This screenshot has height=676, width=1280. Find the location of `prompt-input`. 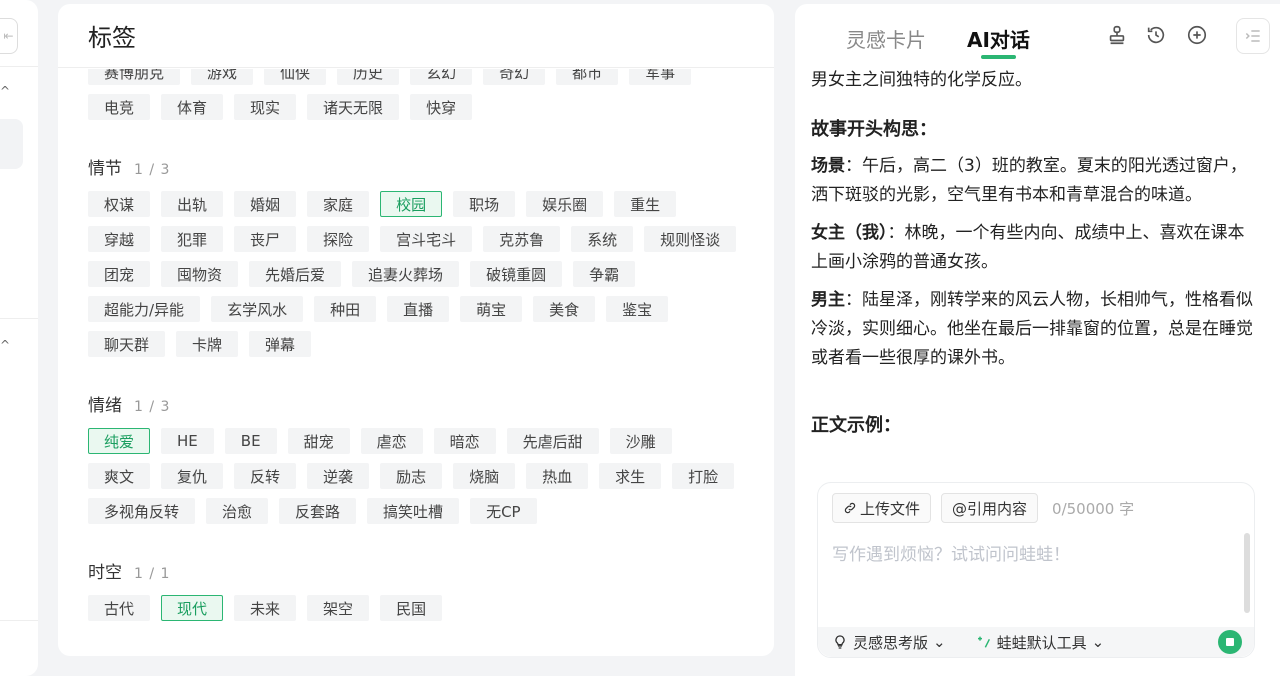

prompt-input is located at coordinates (1032, 555).